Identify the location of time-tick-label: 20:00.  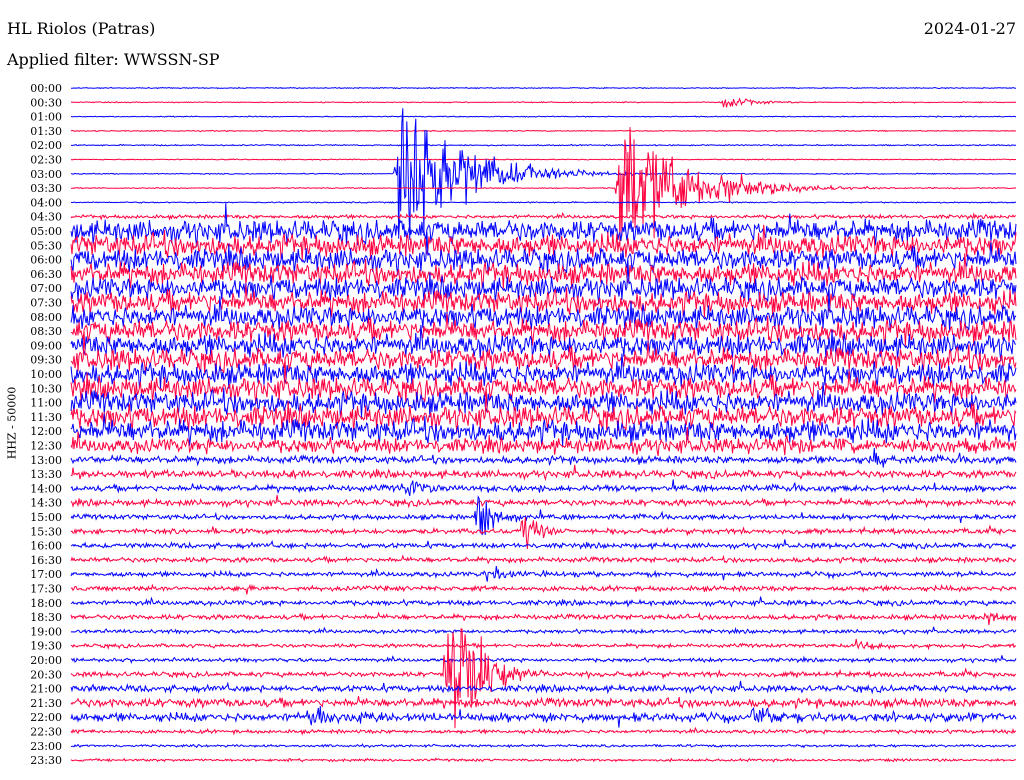
(46, 660).